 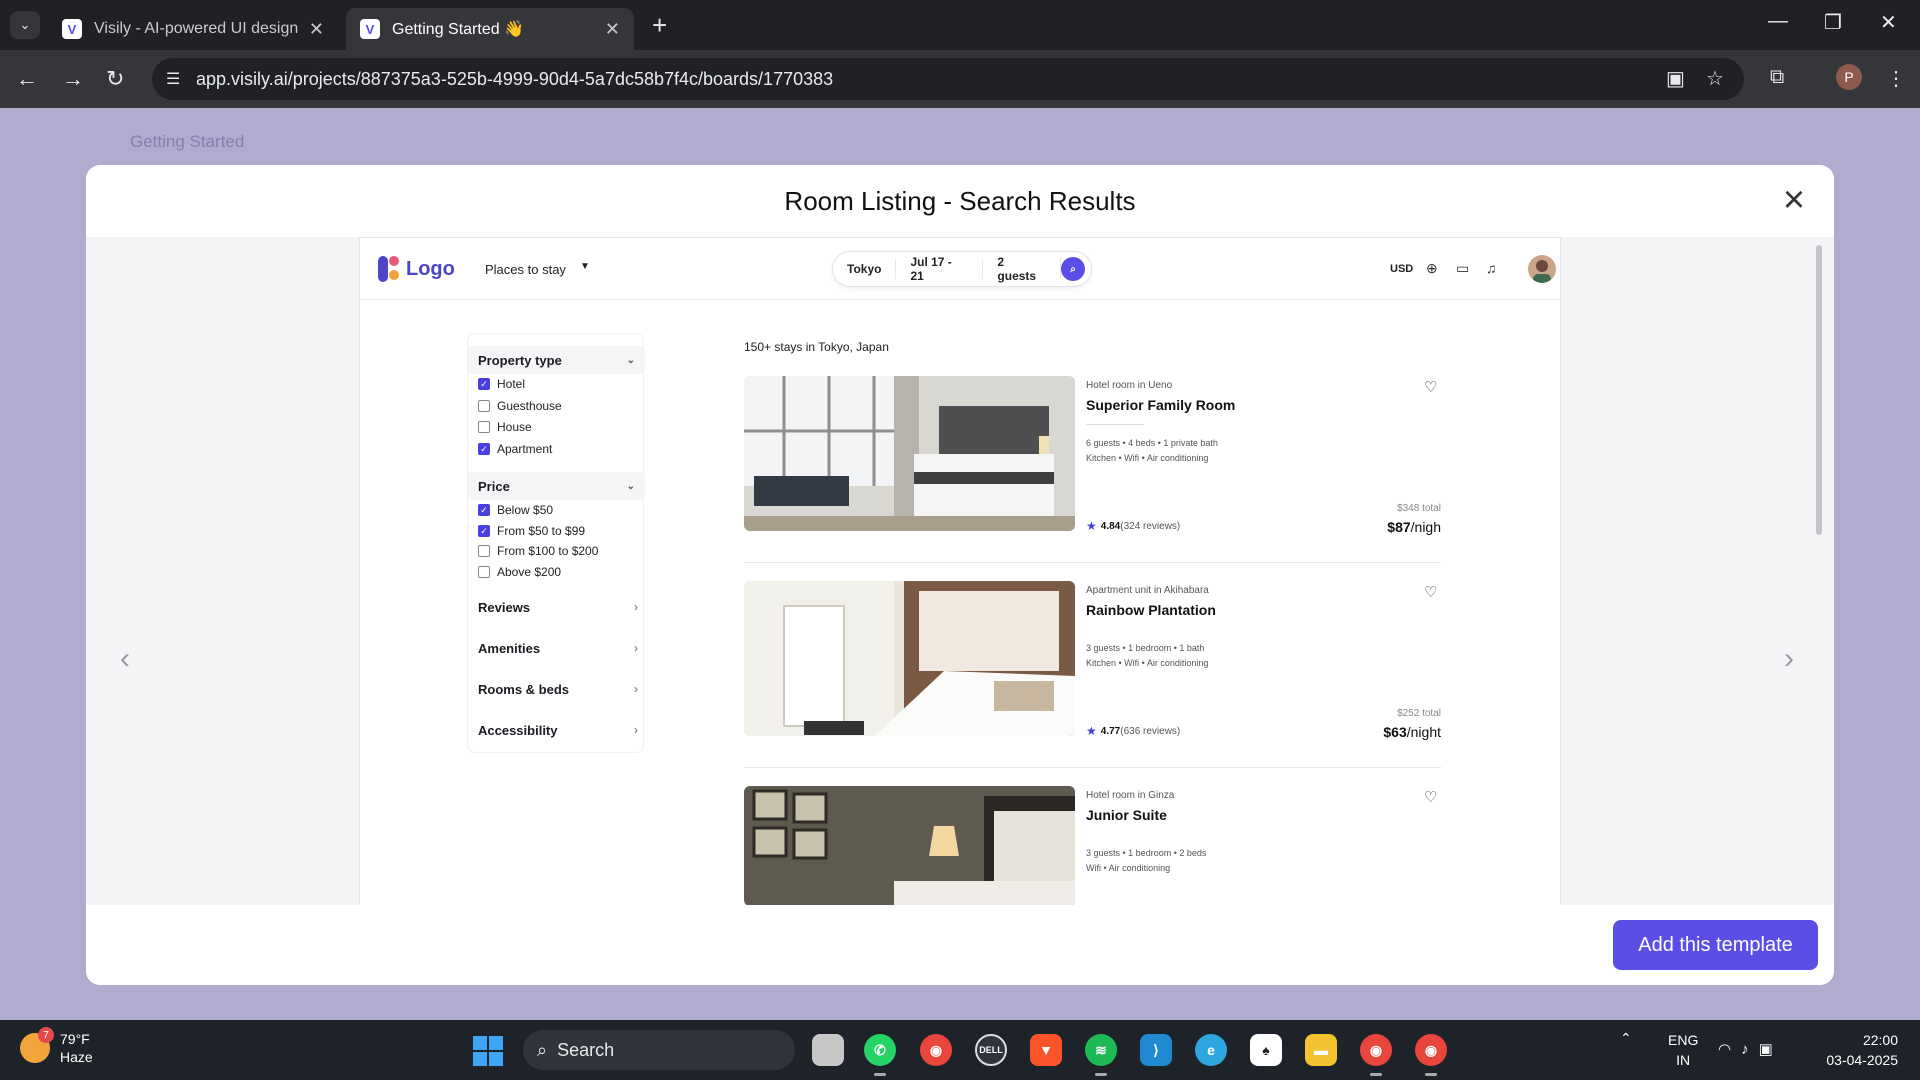 What do you see at coordinates (1419, 713) in the screenshot?
I see `listing-total: $252 total` at bounding box center [1419, 713].